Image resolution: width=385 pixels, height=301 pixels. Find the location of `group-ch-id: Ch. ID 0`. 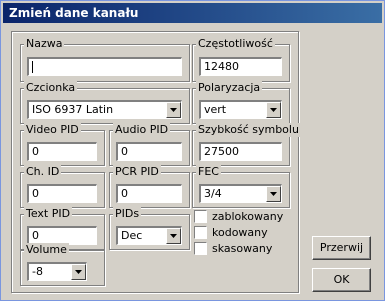

group-ch-id: Ch. ID 0 is located at coordinates (62, 186).